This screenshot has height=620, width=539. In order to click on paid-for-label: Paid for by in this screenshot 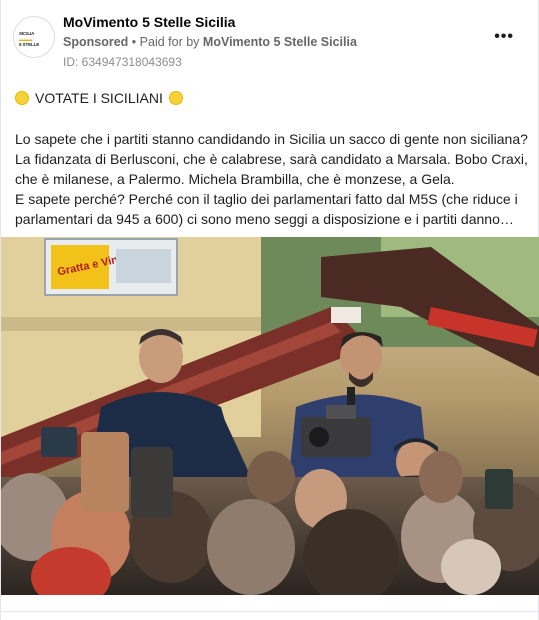, I will do `click(169, 42)`.